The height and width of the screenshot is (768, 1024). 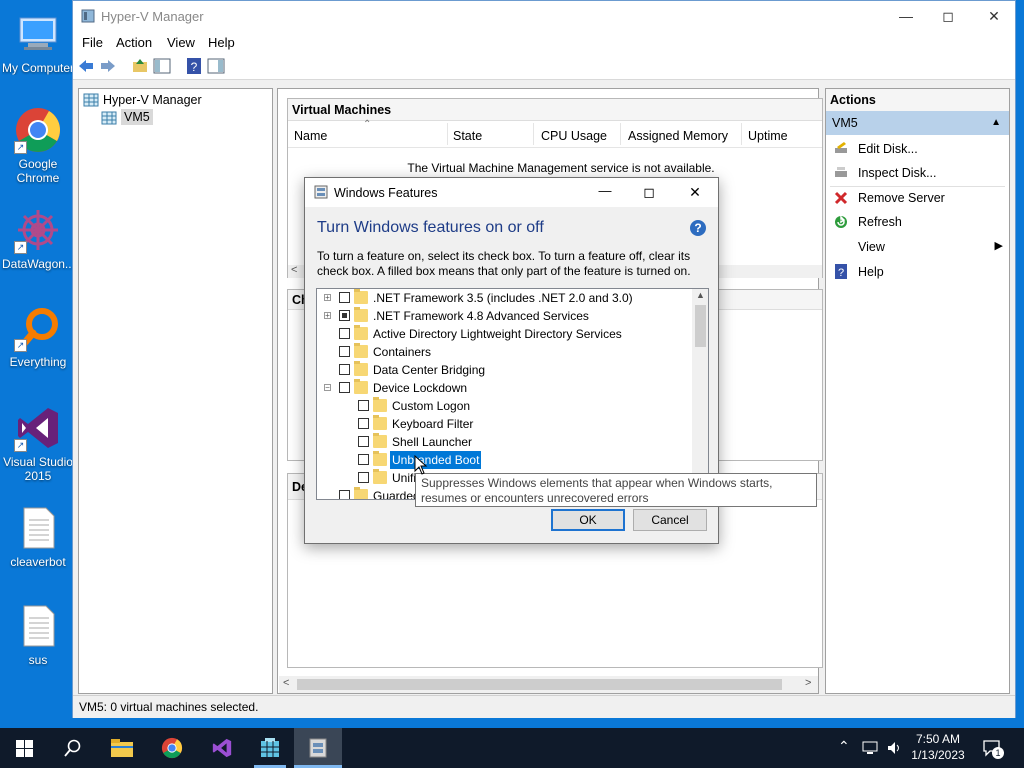 What do you see at coordinates (122, 748) in the screenshot?
I see `taskbar-file-explorer` at bounding box center [122, 748].